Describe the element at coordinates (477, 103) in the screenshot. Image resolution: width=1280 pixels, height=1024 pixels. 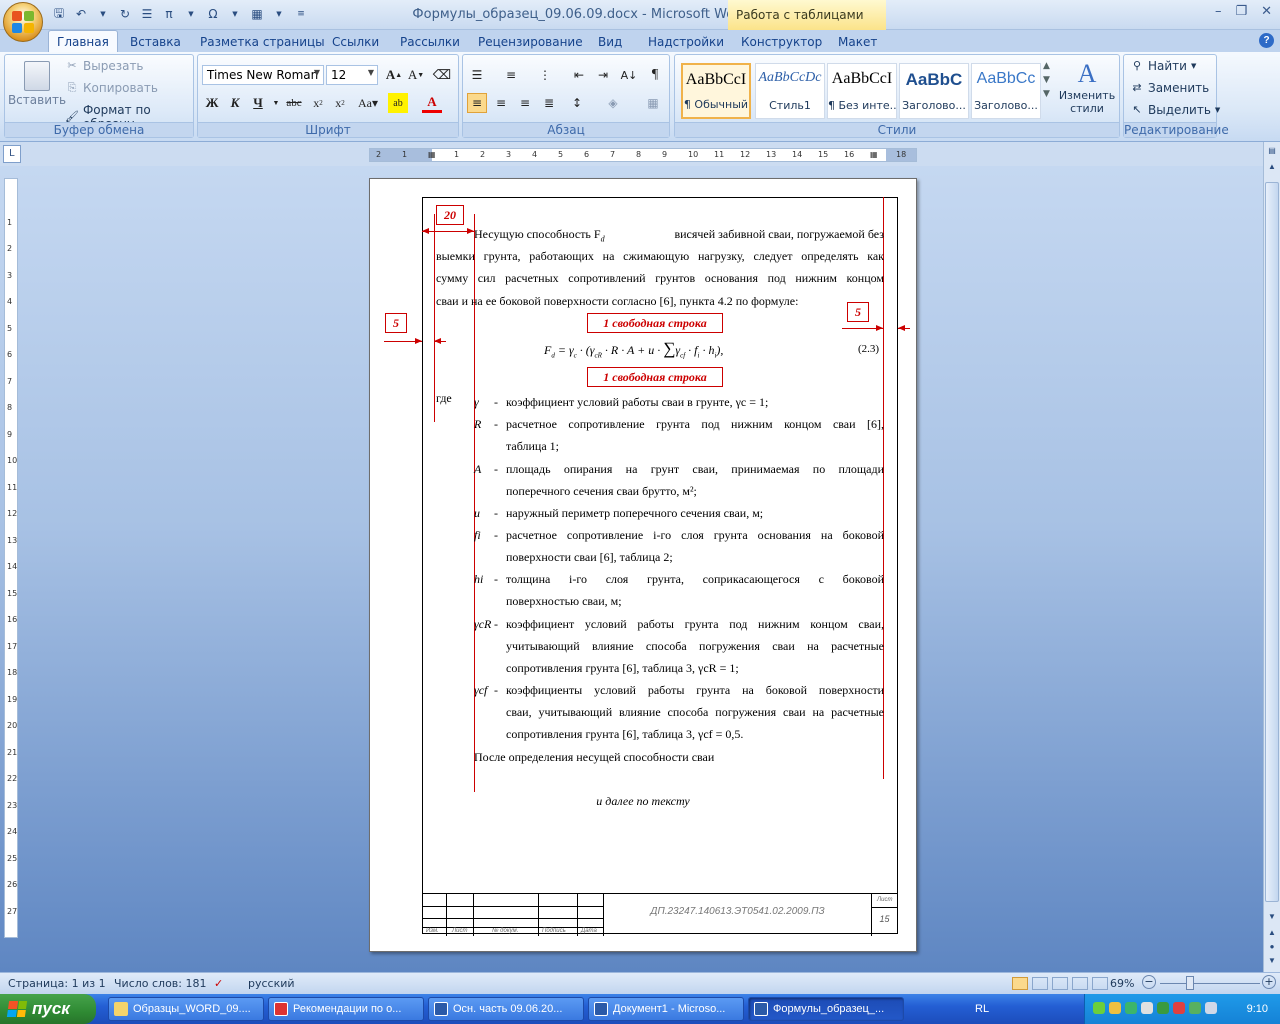
I see `align-left-icon: ≡` at that location.